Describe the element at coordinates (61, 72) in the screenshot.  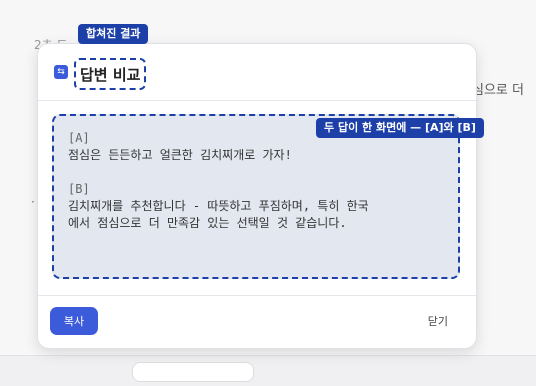
I see `compare-icon: ⇆` at that location.